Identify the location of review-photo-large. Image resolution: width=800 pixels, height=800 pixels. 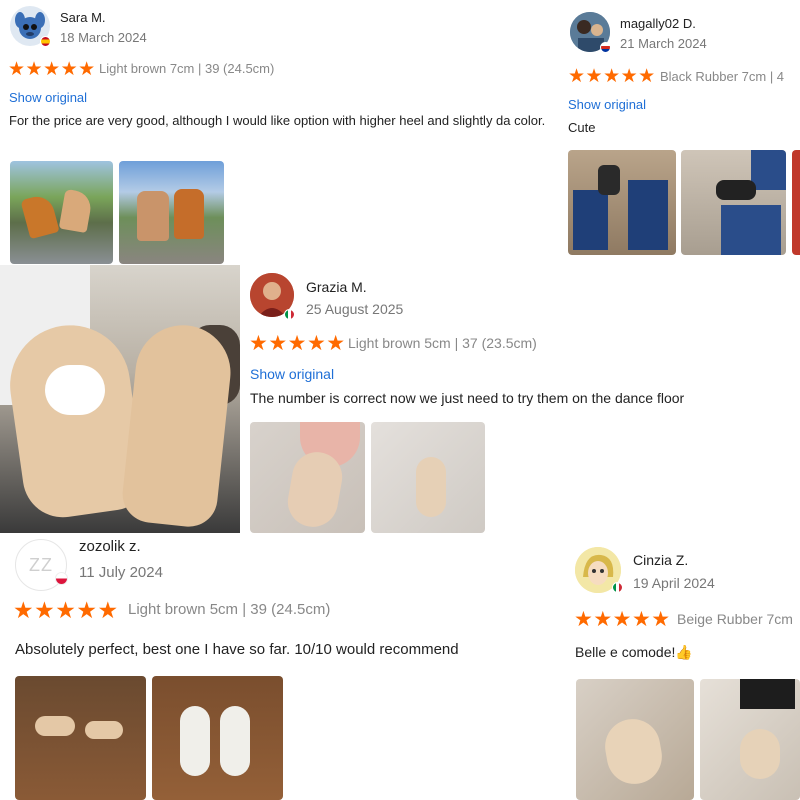
(120, 399).